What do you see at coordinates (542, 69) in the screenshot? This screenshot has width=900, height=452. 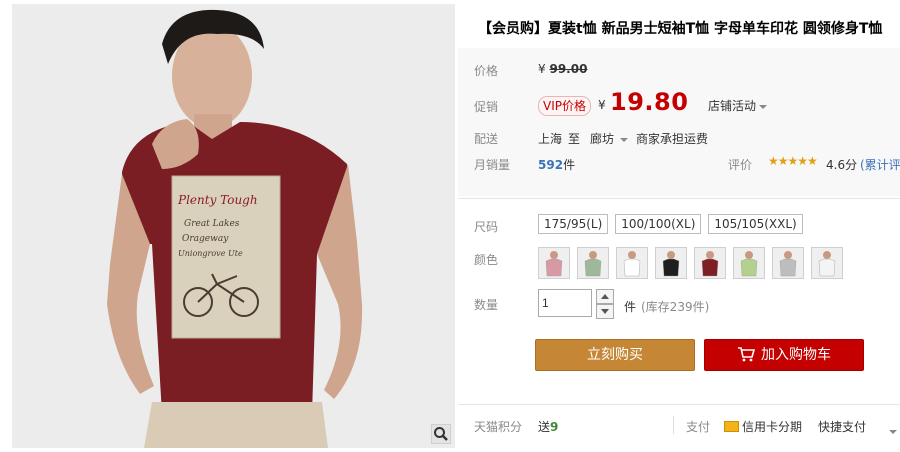 I see `currency-symbol: ¥` at bounding box center [542, 69].